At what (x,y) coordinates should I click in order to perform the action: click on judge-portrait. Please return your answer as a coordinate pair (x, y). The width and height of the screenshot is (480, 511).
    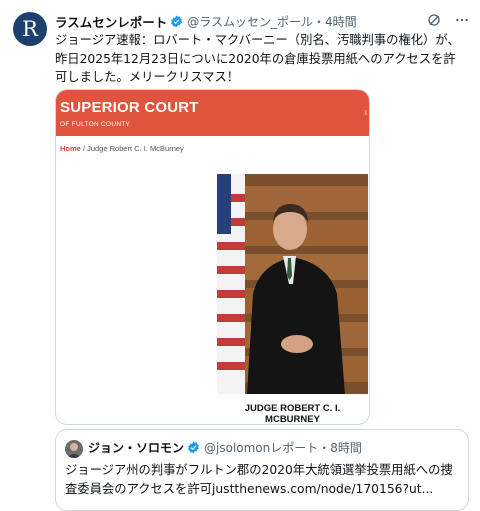
    Looking at the image, I should click on (292, 284).